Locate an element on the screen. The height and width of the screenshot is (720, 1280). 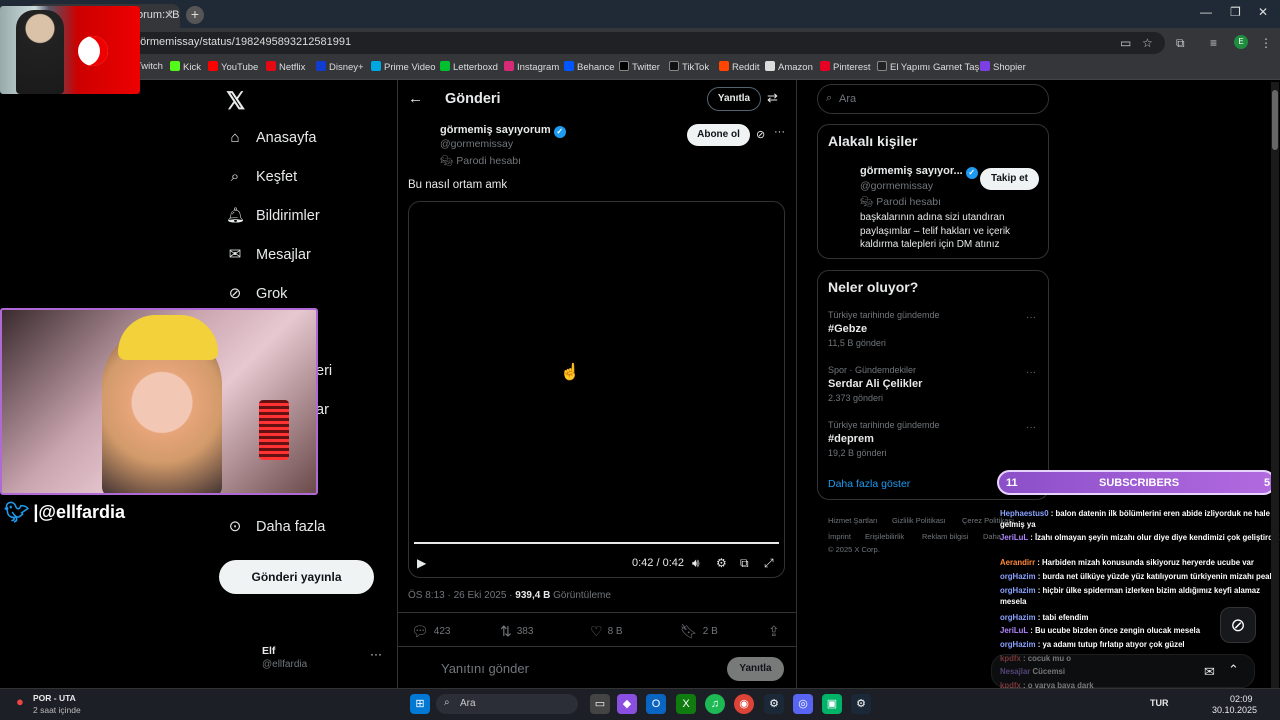
clock-time: 02:09 is located at coordinates (1241, 699).